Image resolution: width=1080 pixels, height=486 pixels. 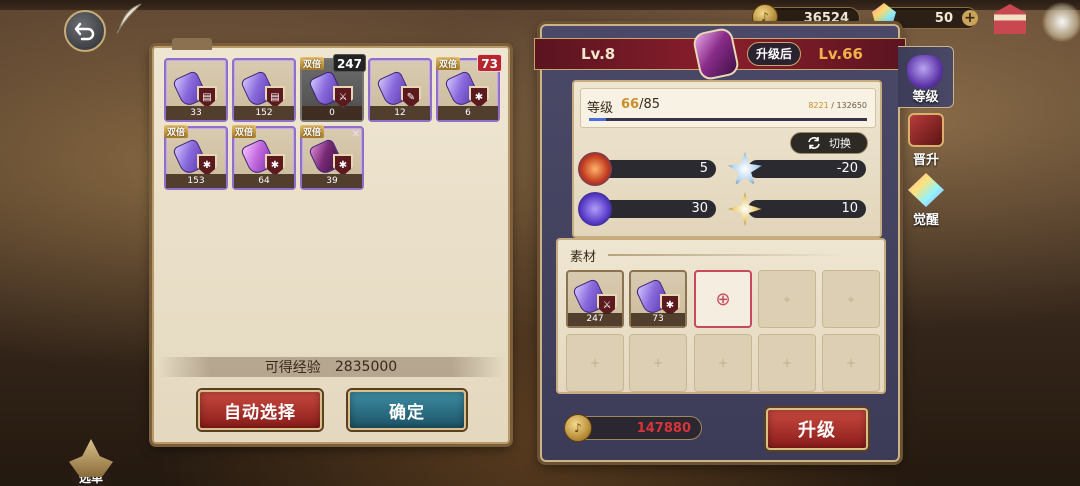 What do you see at coordinates (840, 143) in the screenshot?
I see `switch-label: 切换` at bounding box center [840, 143].